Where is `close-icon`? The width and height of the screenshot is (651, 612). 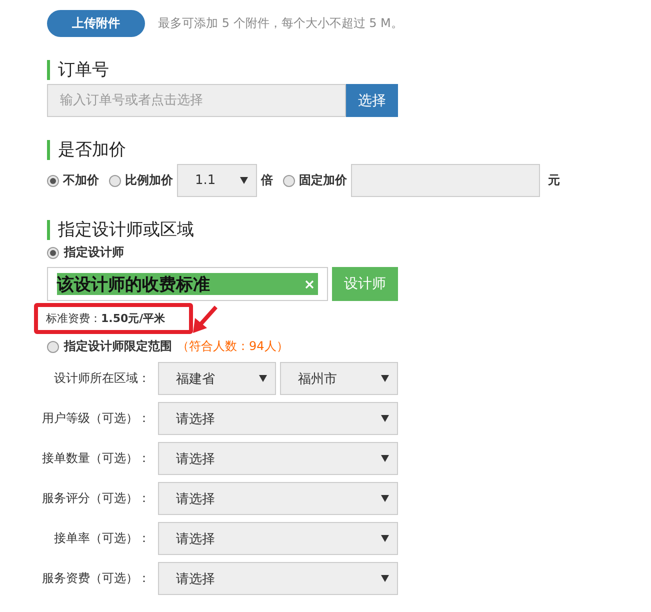
close-icon is located at coordinates (309, 284).